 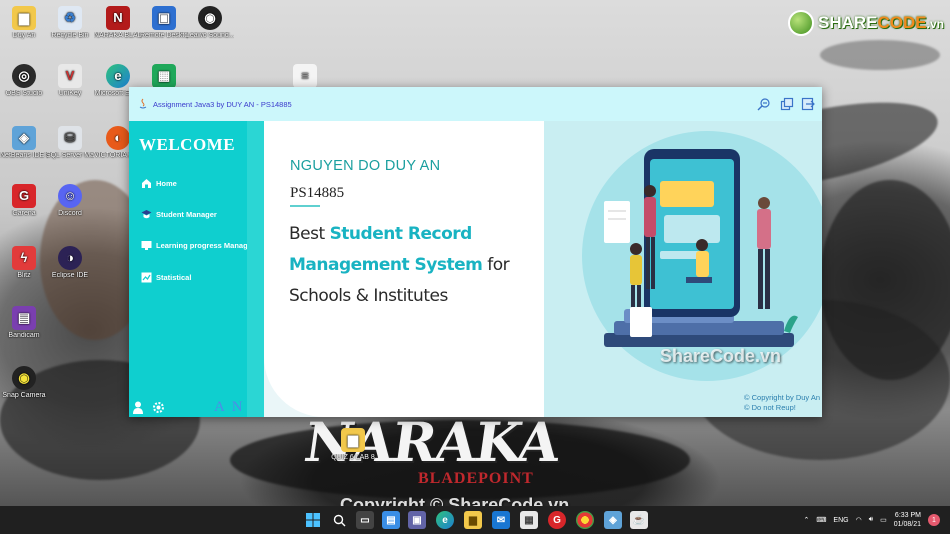 I want to click on mail-button: ✉, so click(x=501, y=520).